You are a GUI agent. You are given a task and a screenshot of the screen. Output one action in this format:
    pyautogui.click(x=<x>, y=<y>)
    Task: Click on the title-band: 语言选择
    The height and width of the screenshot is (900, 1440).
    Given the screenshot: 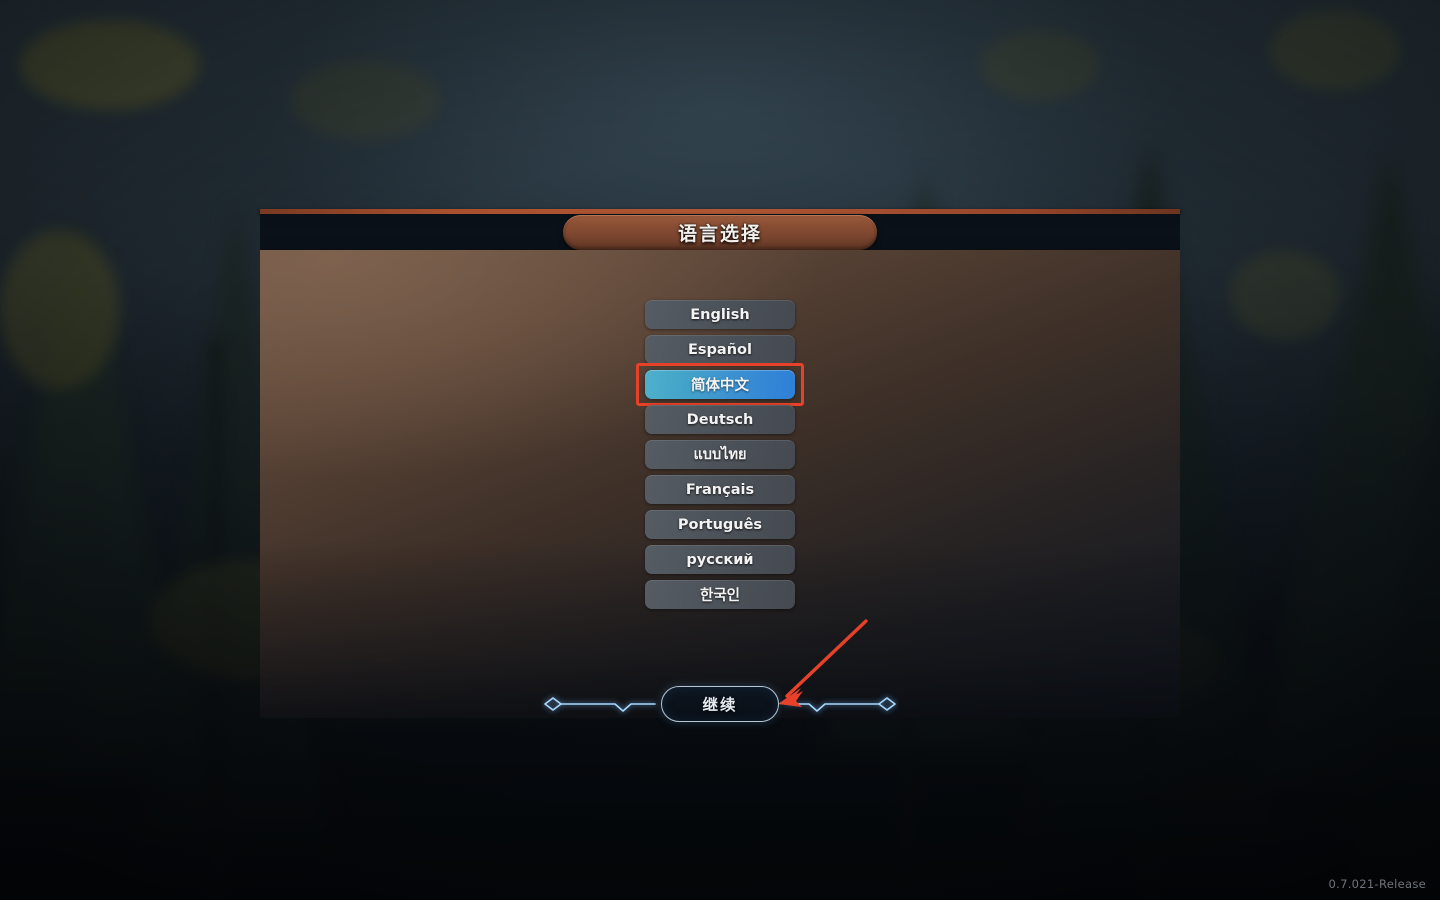 What is the action you would take?
    pyautogui.click(x=720, y=232)
    